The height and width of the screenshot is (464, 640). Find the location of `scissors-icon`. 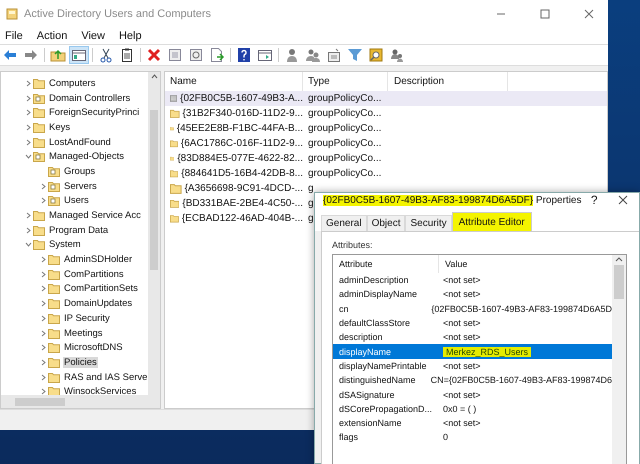

scissors-icon is located at coordinates (106, 55).